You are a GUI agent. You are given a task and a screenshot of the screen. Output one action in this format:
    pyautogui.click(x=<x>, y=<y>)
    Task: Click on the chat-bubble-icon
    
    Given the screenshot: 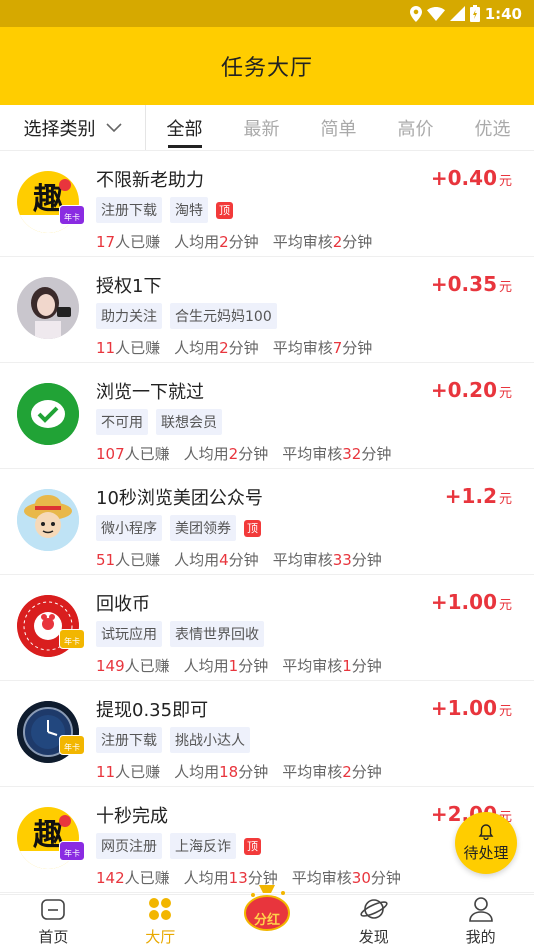 What is the action you would take?
    pyautogui.click(x=48, y=414)
    